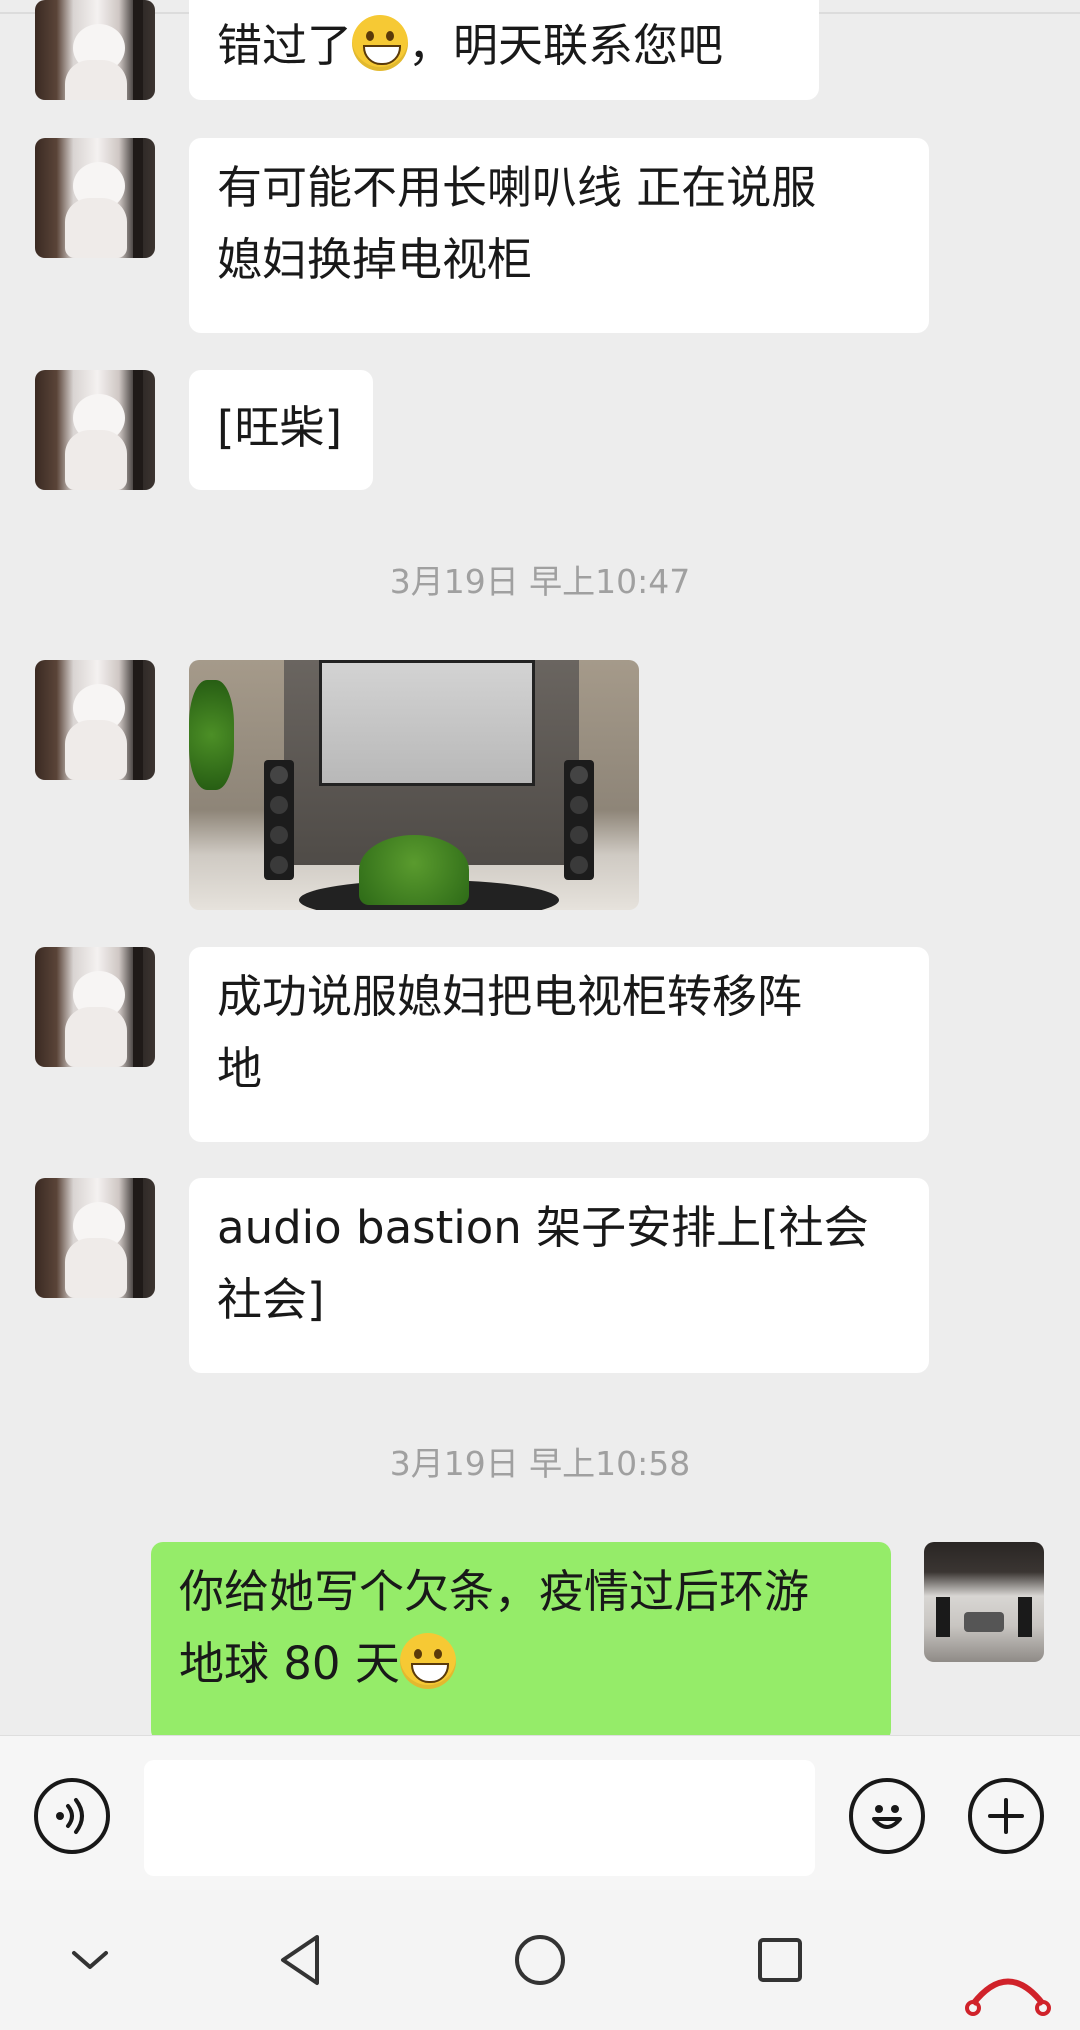  Describe the element at coordinates (559, 1275) in the screenshot. I see `message-bubble: audio bastion 架子安排上[社会 社会]` at that location.